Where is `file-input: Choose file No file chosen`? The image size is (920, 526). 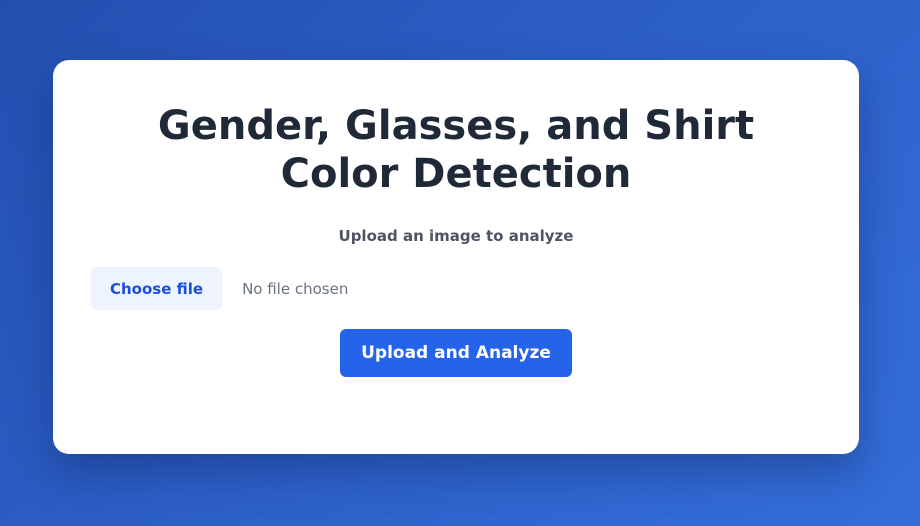 file-input: Choose file No file chosen is located at coordinates (219, 288).